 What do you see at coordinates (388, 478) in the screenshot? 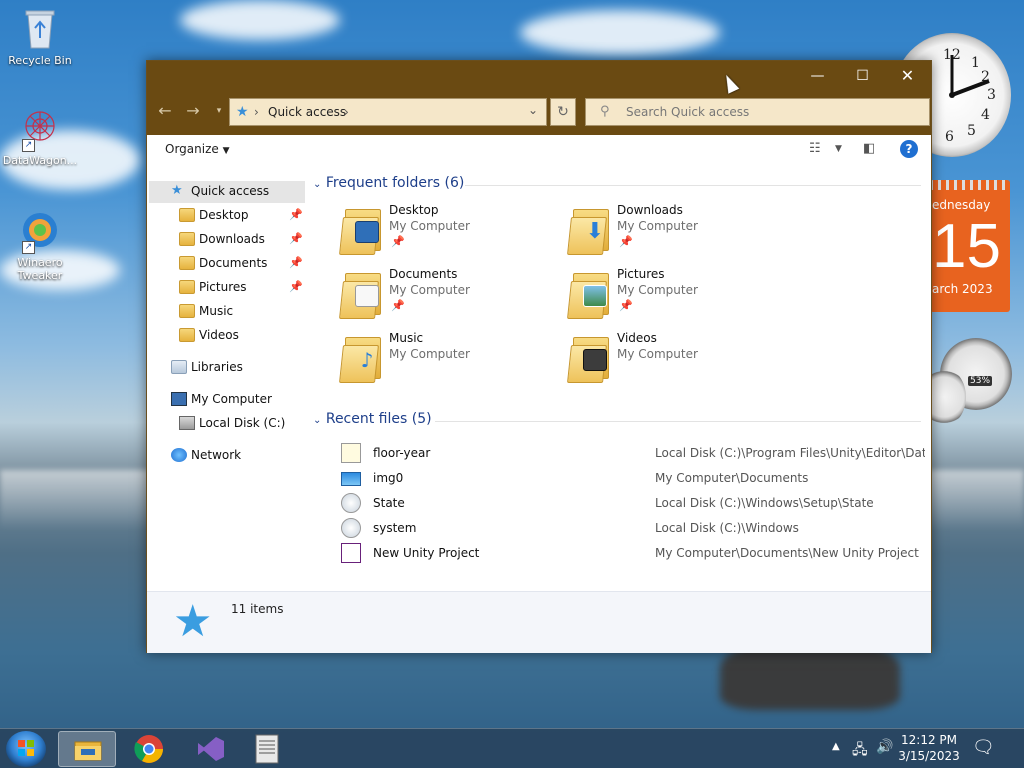
I see `file-name: img0` at bounding box center [388, 478].